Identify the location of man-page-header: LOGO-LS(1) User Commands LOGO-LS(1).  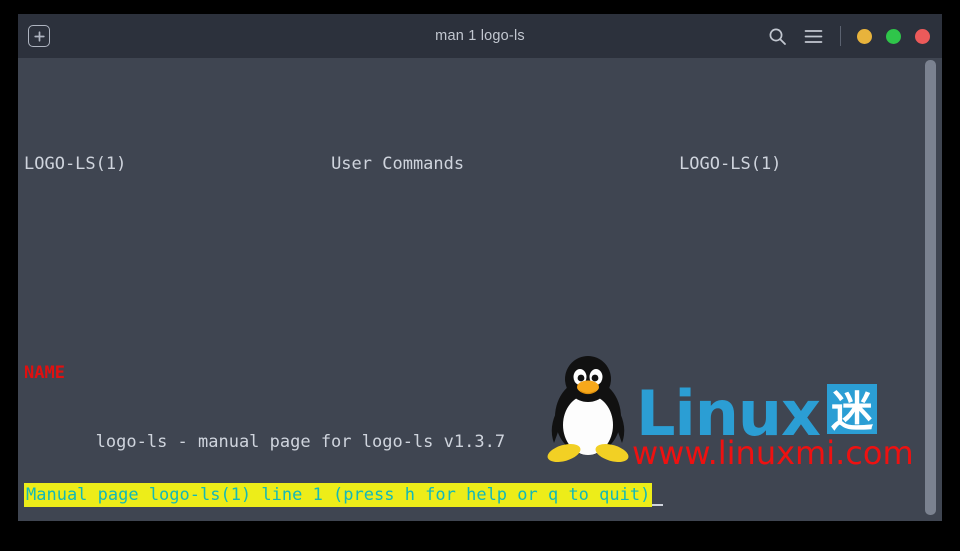
(480, 164).